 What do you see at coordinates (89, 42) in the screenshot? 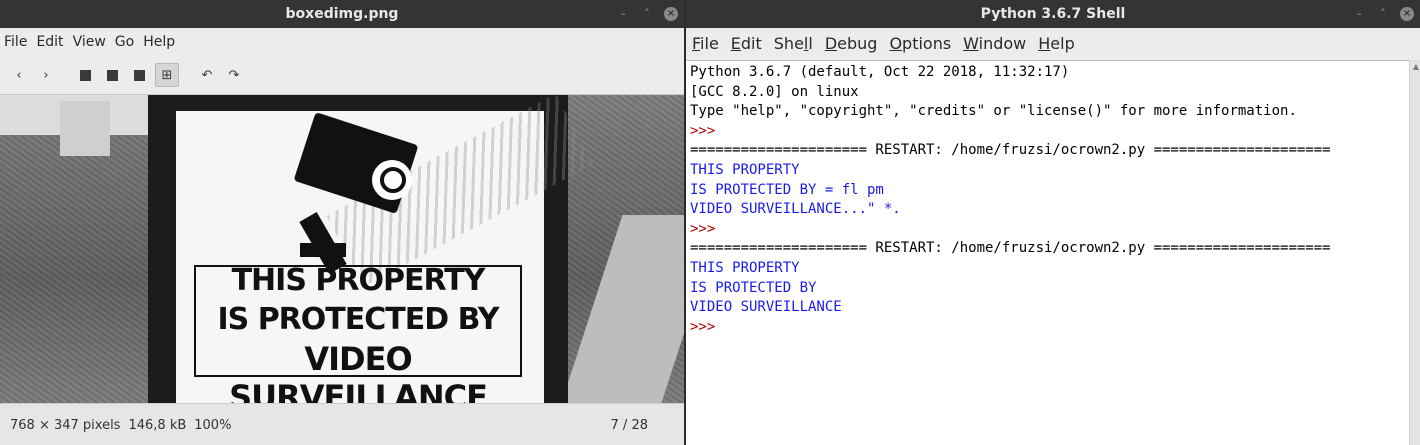
I see `menu-view: View` at bounding box center [89, 42].